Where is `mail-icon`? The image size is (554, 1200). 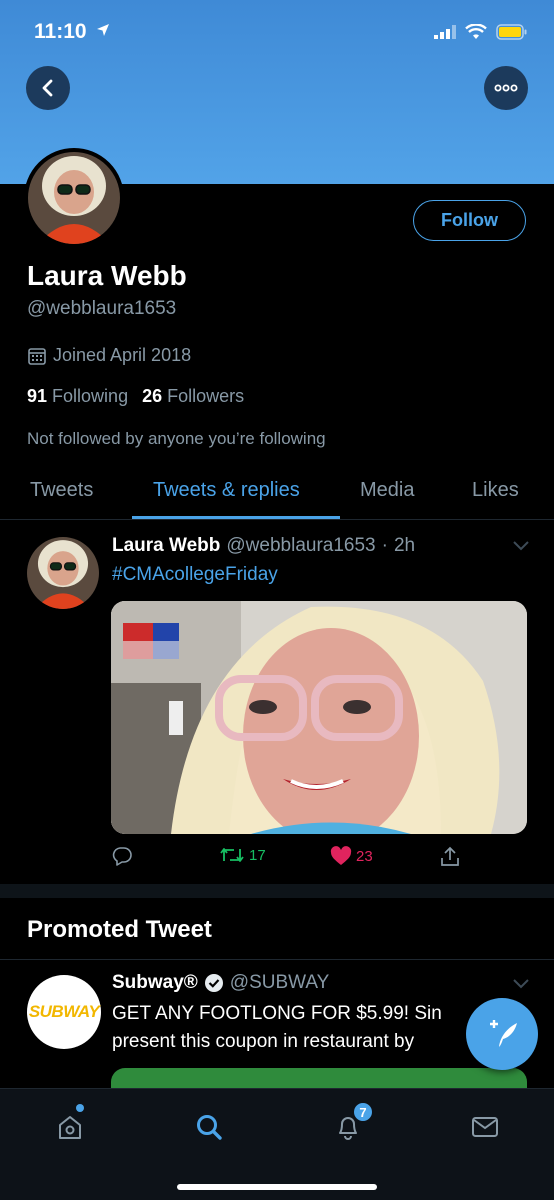
mail-icon is located at coordinates (485, 1127).